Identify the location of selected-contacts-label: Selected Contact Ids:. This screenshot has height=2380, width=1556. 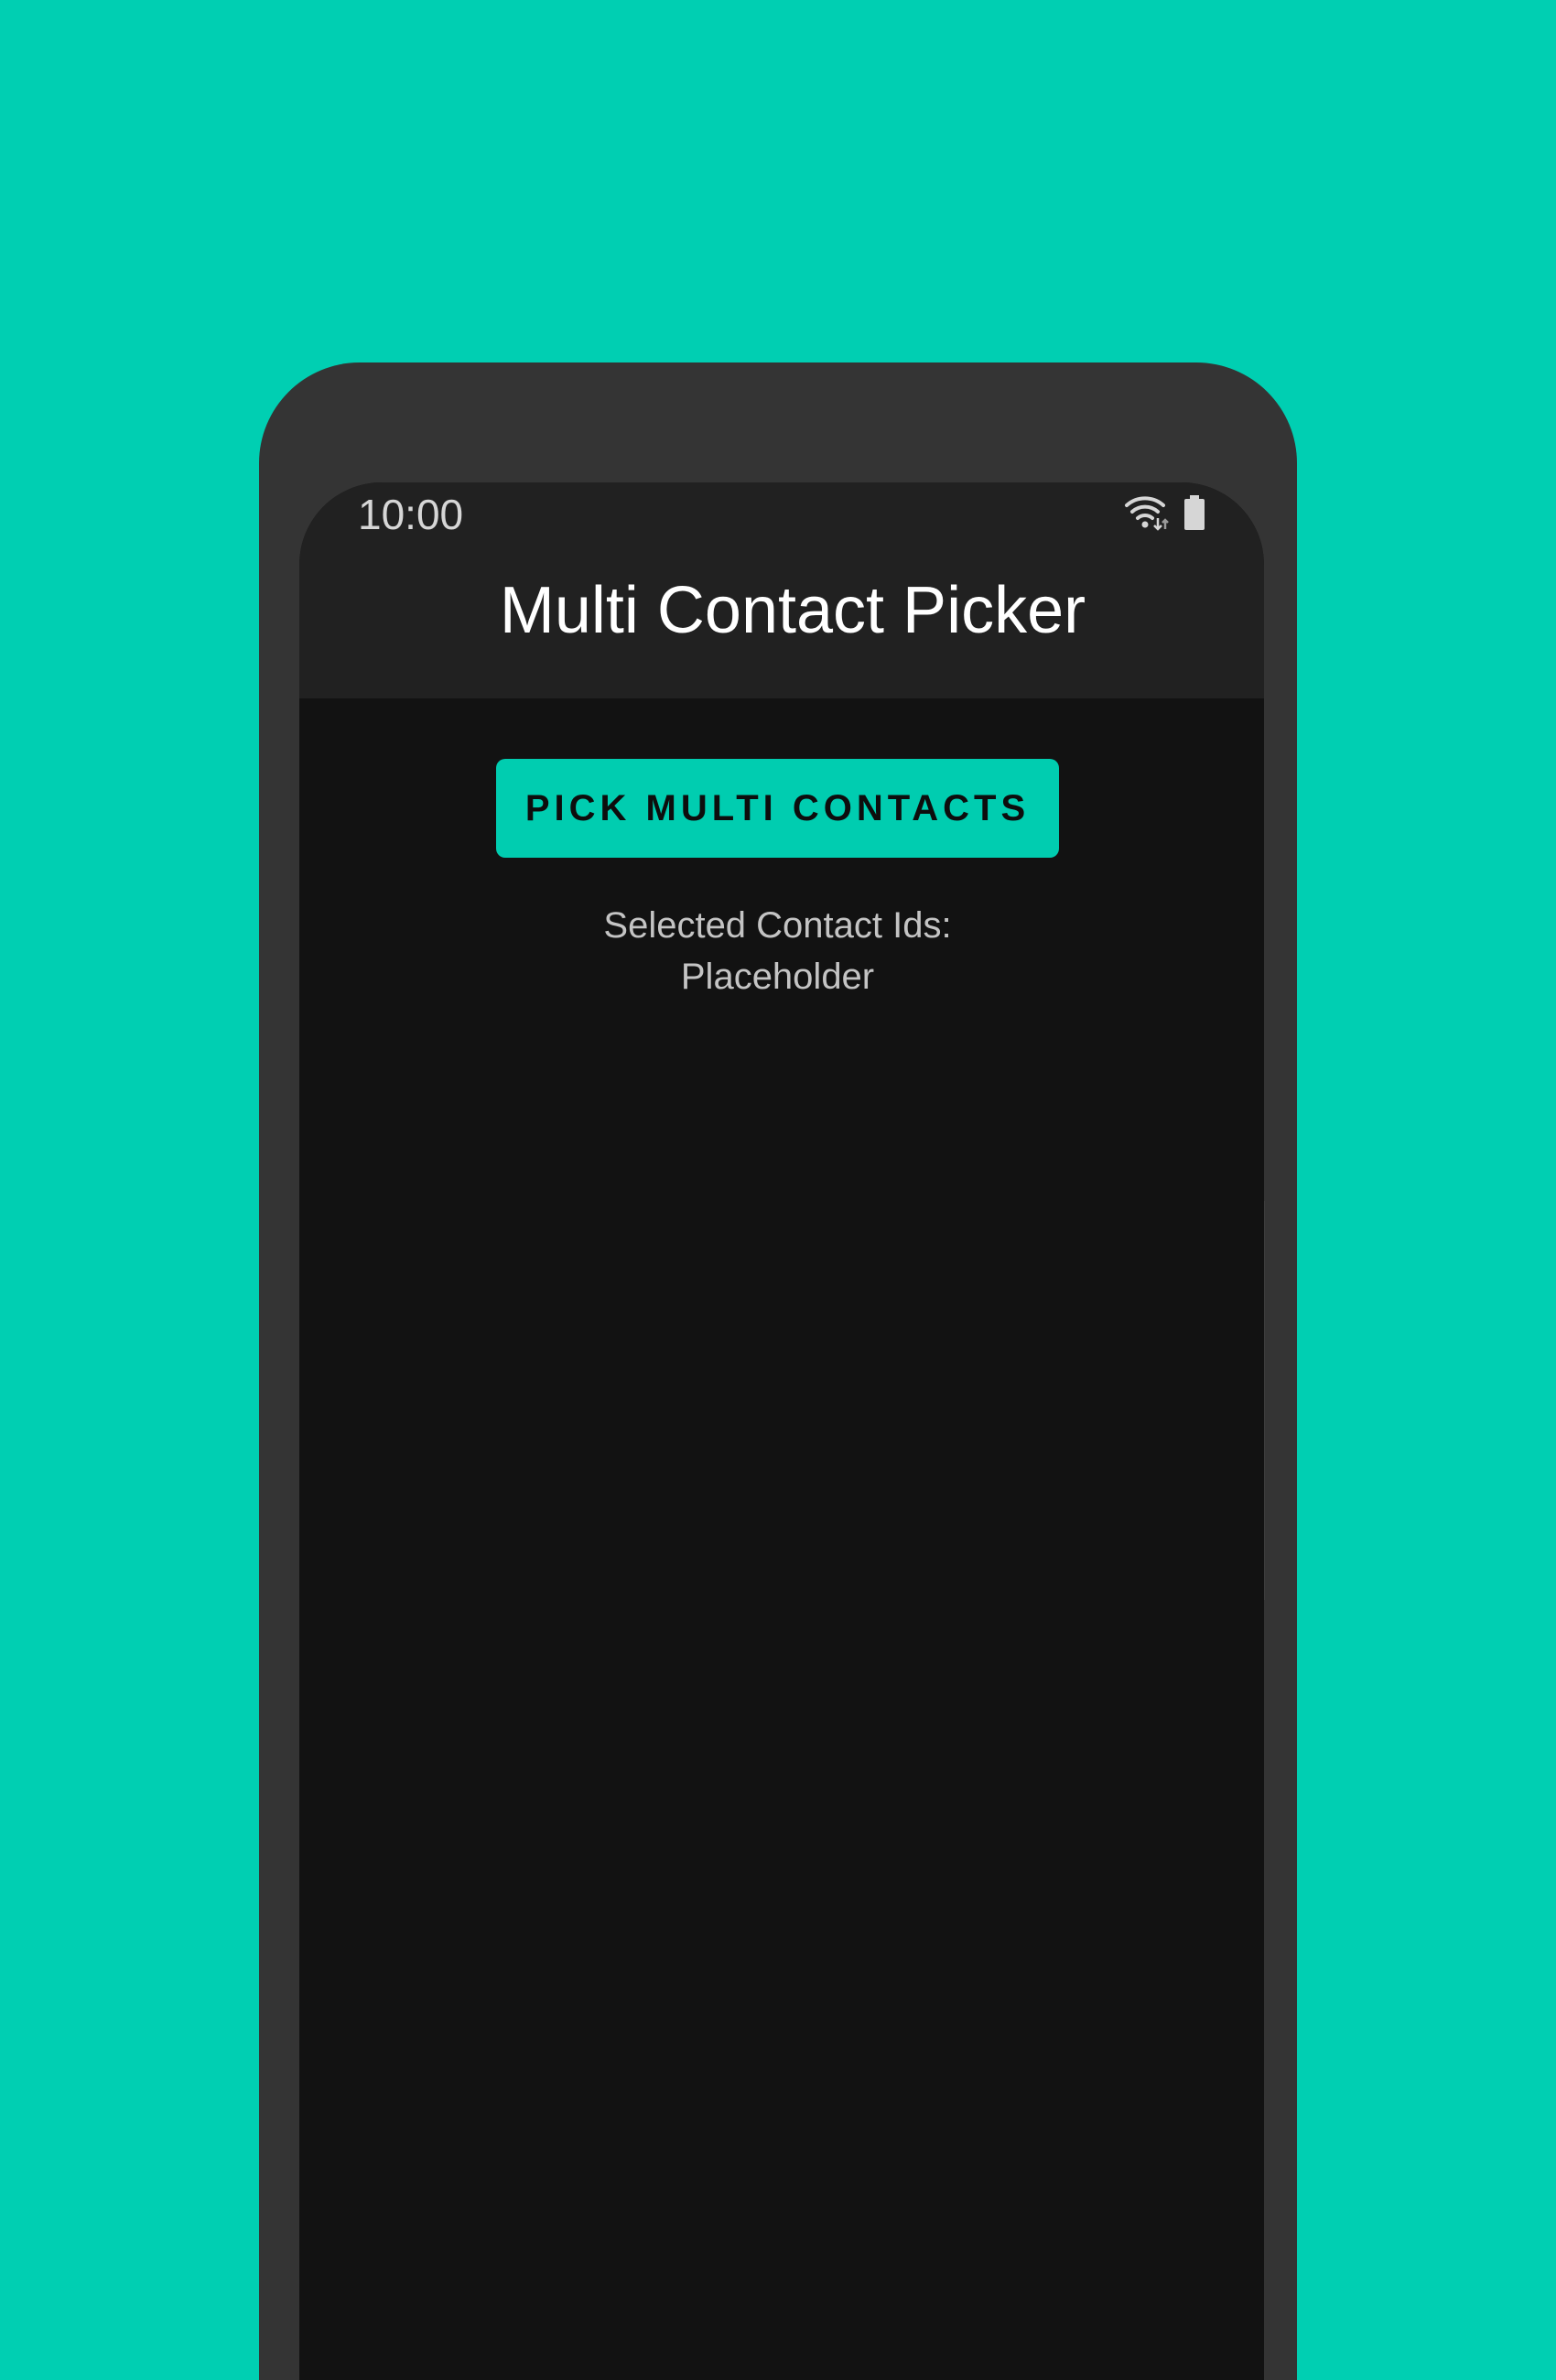
(777, 925).